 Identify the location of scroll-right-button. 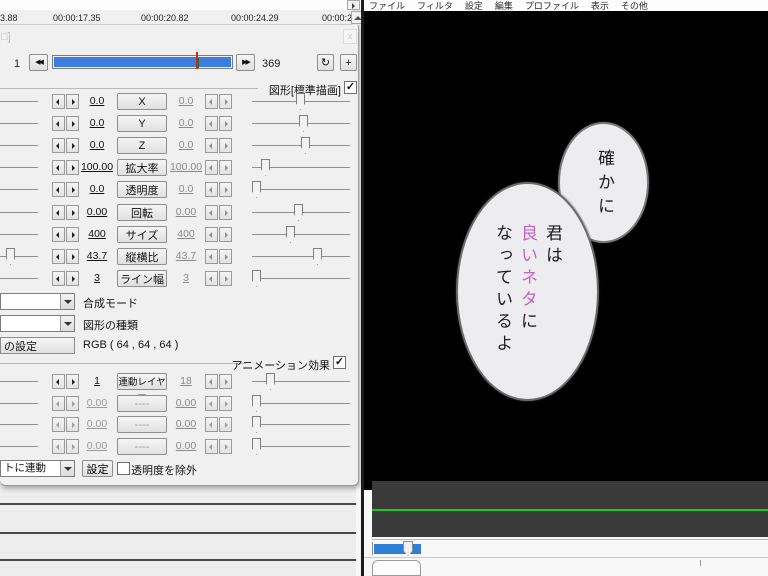
(353, 5).